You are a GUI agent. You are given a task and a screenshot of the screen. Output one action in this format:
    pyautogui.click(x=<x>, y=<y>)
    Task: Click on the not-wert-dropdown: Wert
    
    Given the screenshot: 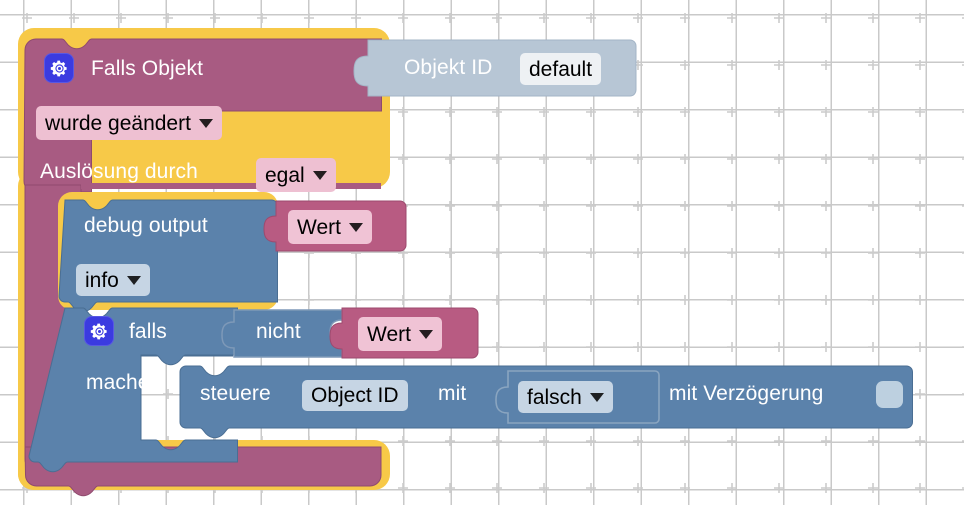 What is the action you would take?
    pyautogui.click(x=400, y=334)
    